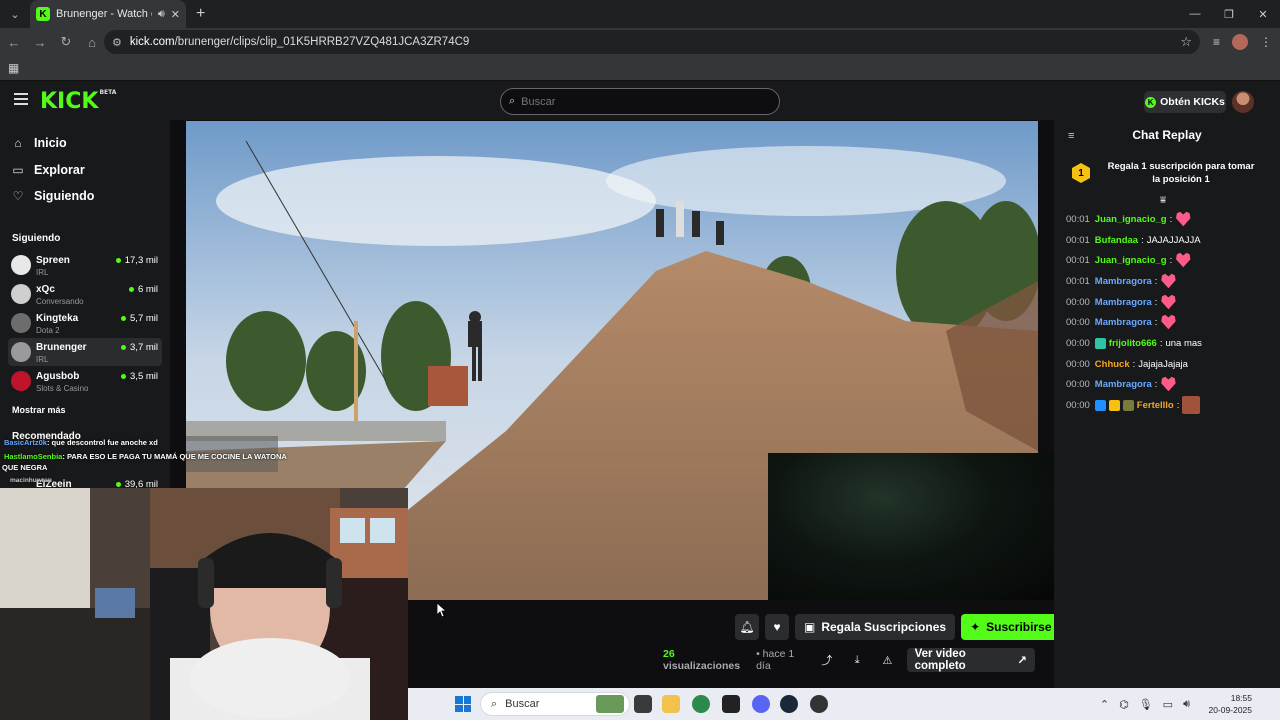  Describe the element at coordinates (108, 14) in the screenshot. I see `browser-tab: K Brunenger - Watch clips on Kick 🔊︎ ✕` at that location.